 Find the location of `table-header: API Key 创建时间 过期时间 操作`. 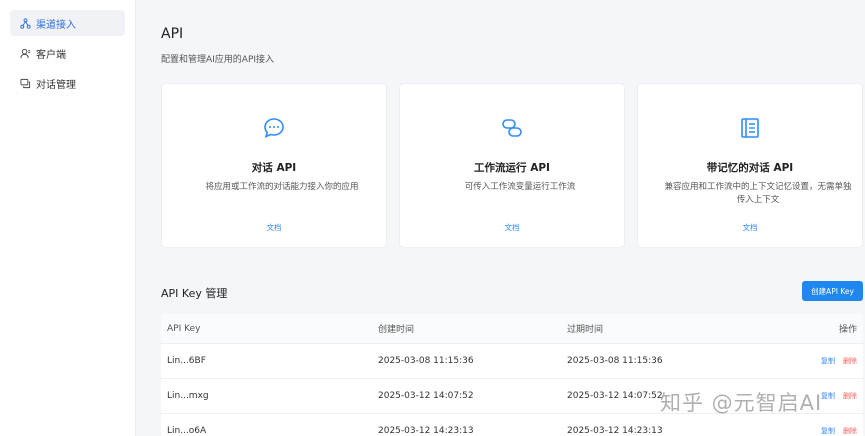

table-header: API Key 创建时间 过期时间 操作 is located at coordinates (512, 329).